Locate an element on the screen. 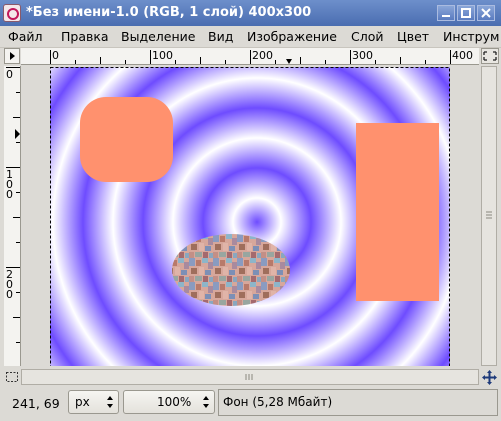  image-menu-arrow-icon is located at coordinates (12, 56).